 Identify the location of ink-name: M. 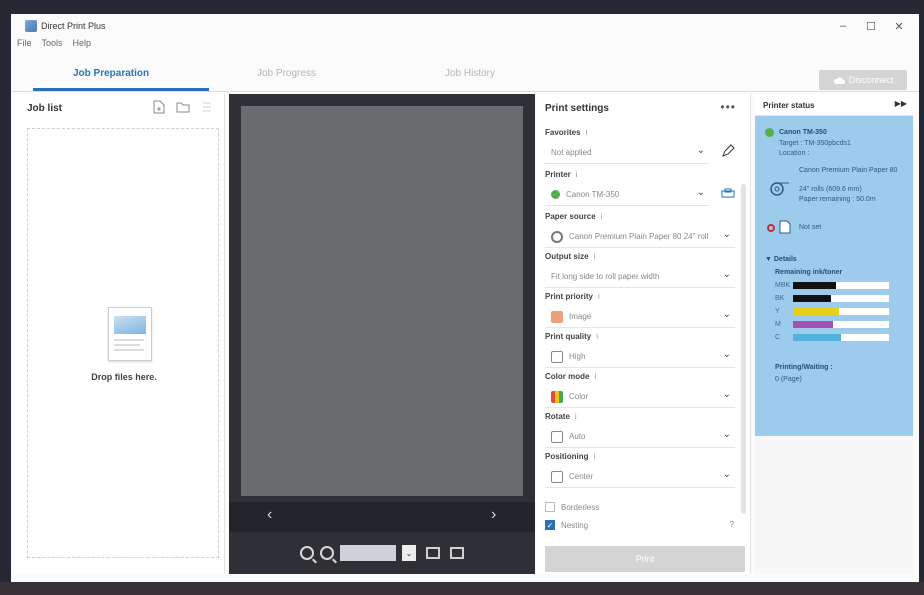
(778, 324).